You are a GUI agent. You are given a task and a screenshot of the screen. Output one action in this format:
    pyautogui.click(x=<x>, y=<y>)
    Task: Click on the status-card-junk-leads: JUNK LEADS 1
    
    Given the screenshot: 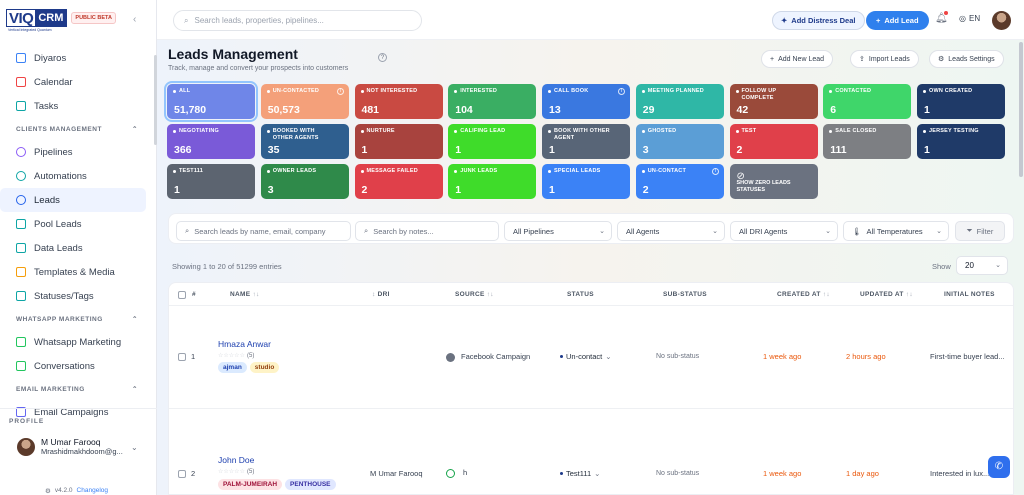 What is the action you would take?
    pyautogui.click(x=492, y=181)
    